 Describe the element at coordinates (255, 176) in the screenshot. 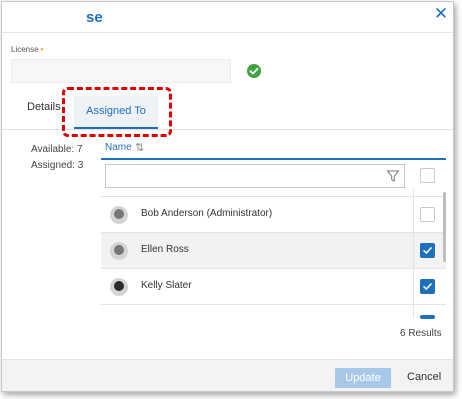

I see `name-filter-input` at that location.